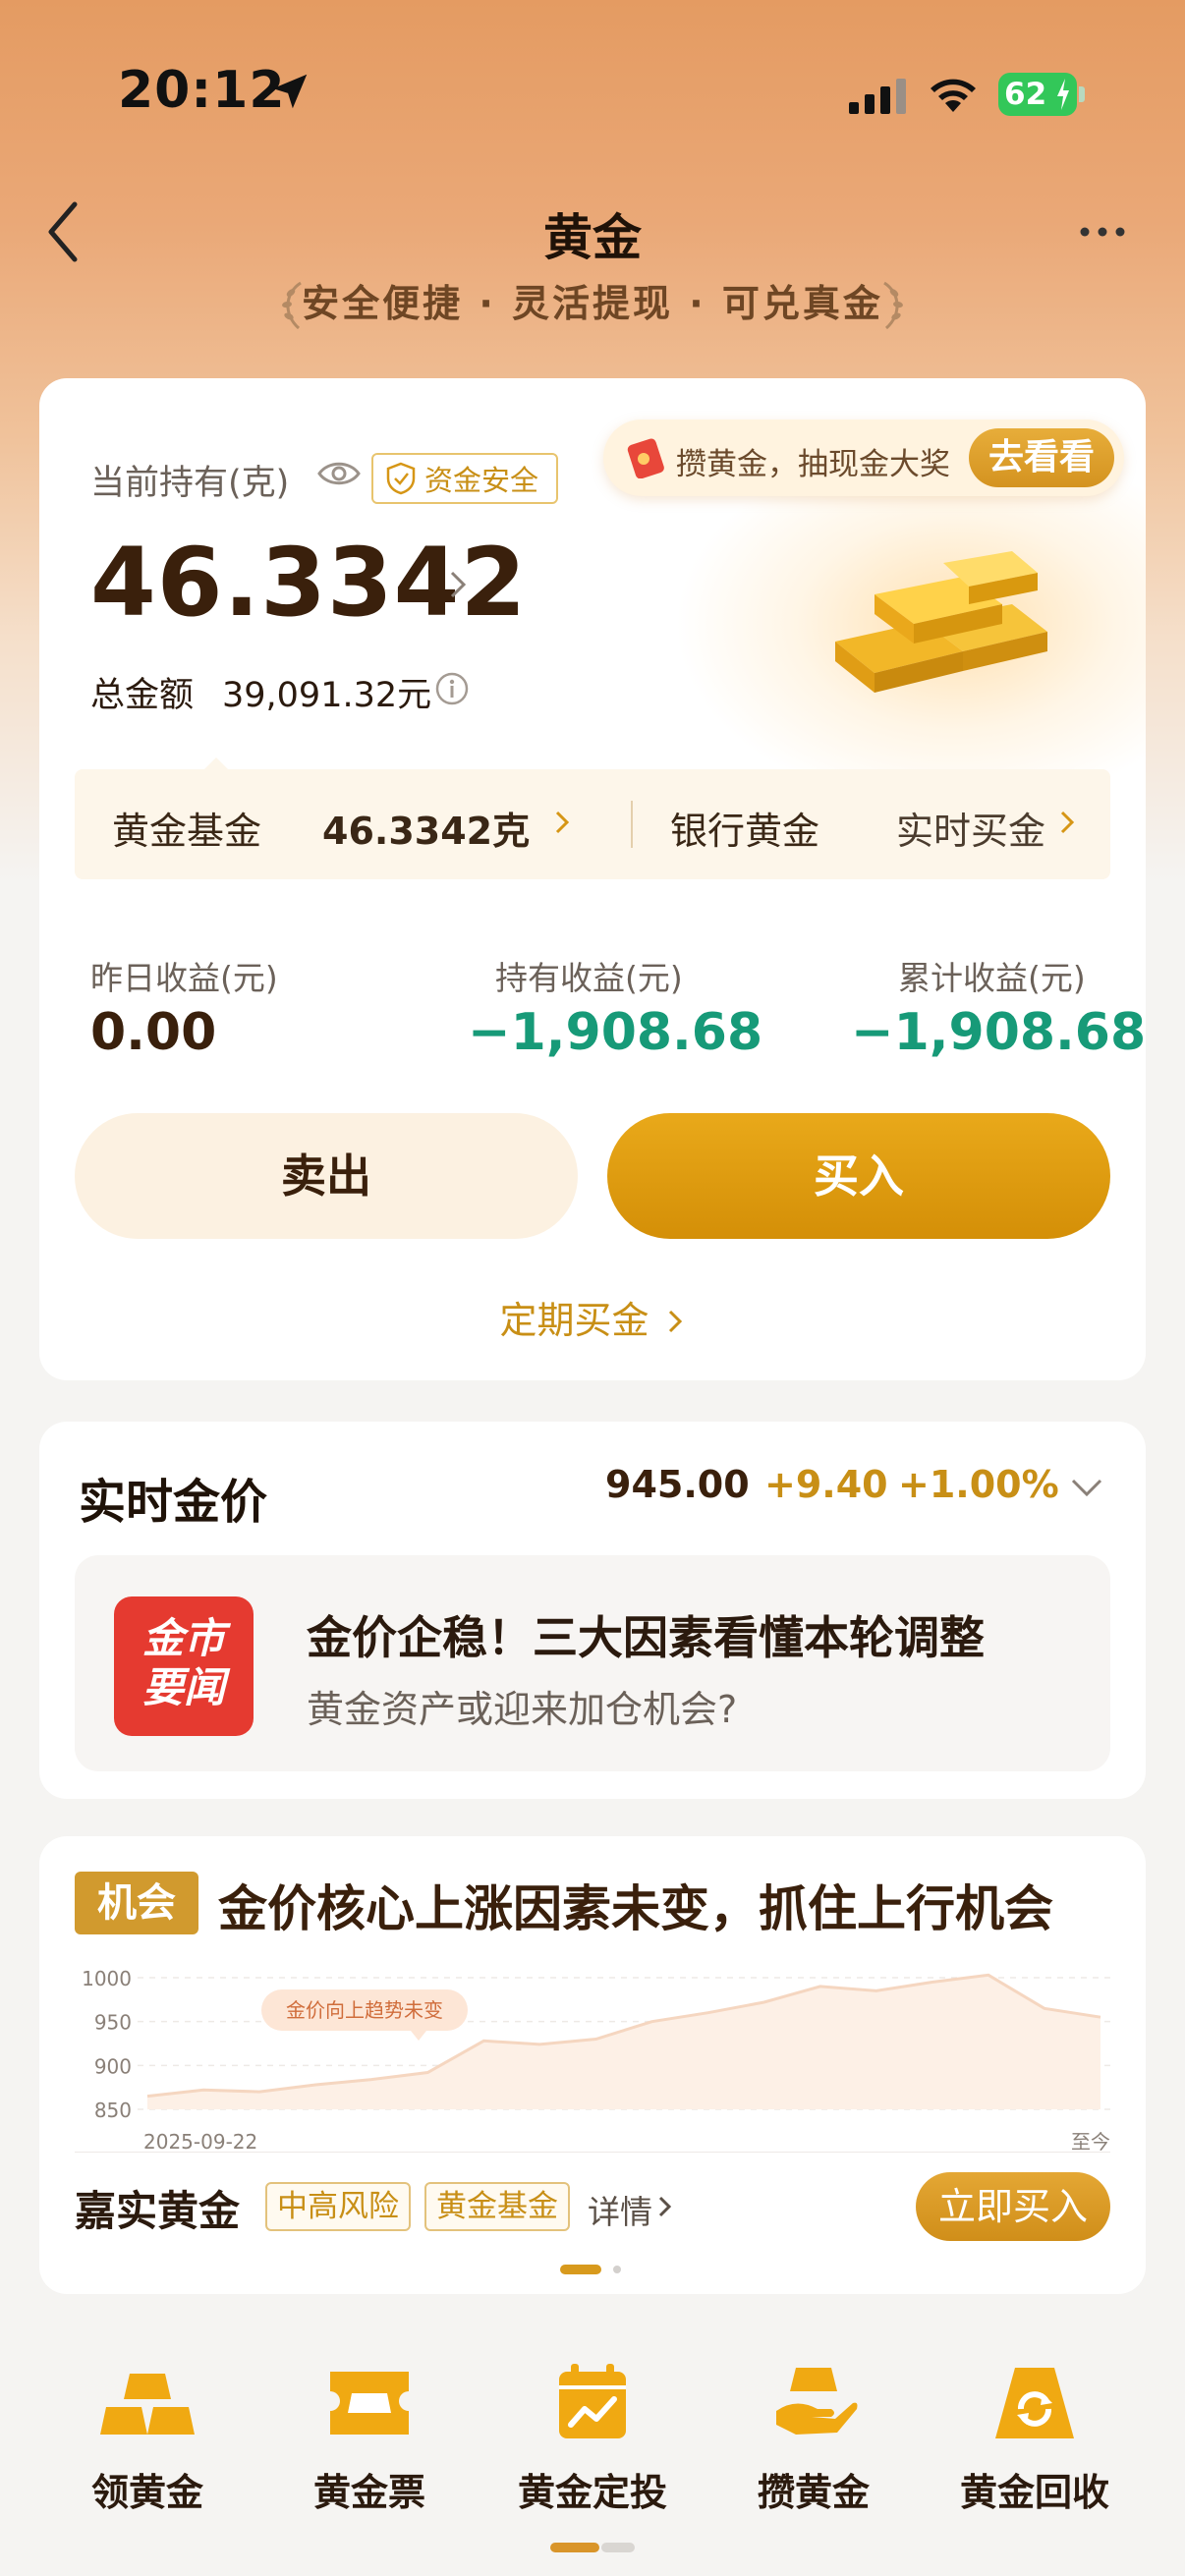 The height and width of the screenshot is (2576, 1185). What do you see at coordinates (184, 978) in the screenshot?
I see `yesterday-profit-label: 昨日收益(元)` at bounding box center [184, 978].